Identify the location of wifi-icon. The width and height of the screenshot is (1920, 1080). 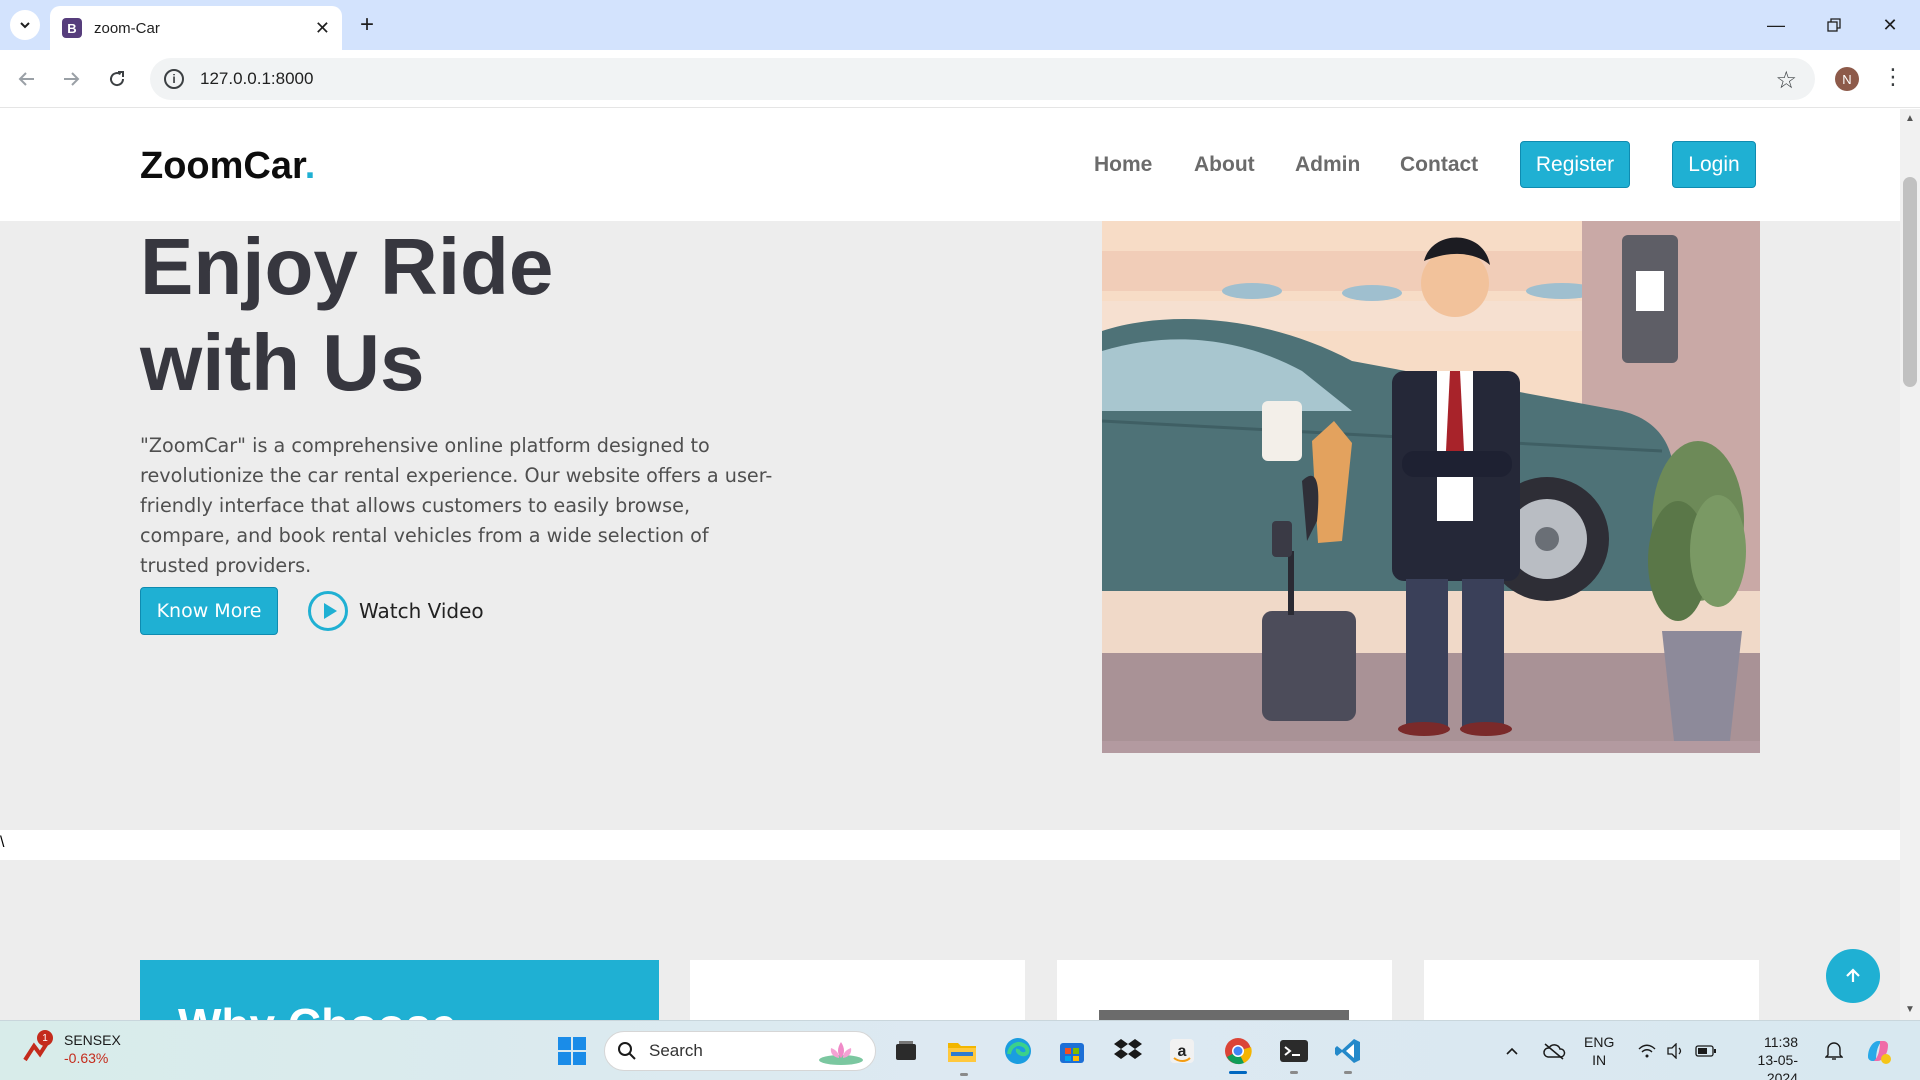
(1647, 1051).